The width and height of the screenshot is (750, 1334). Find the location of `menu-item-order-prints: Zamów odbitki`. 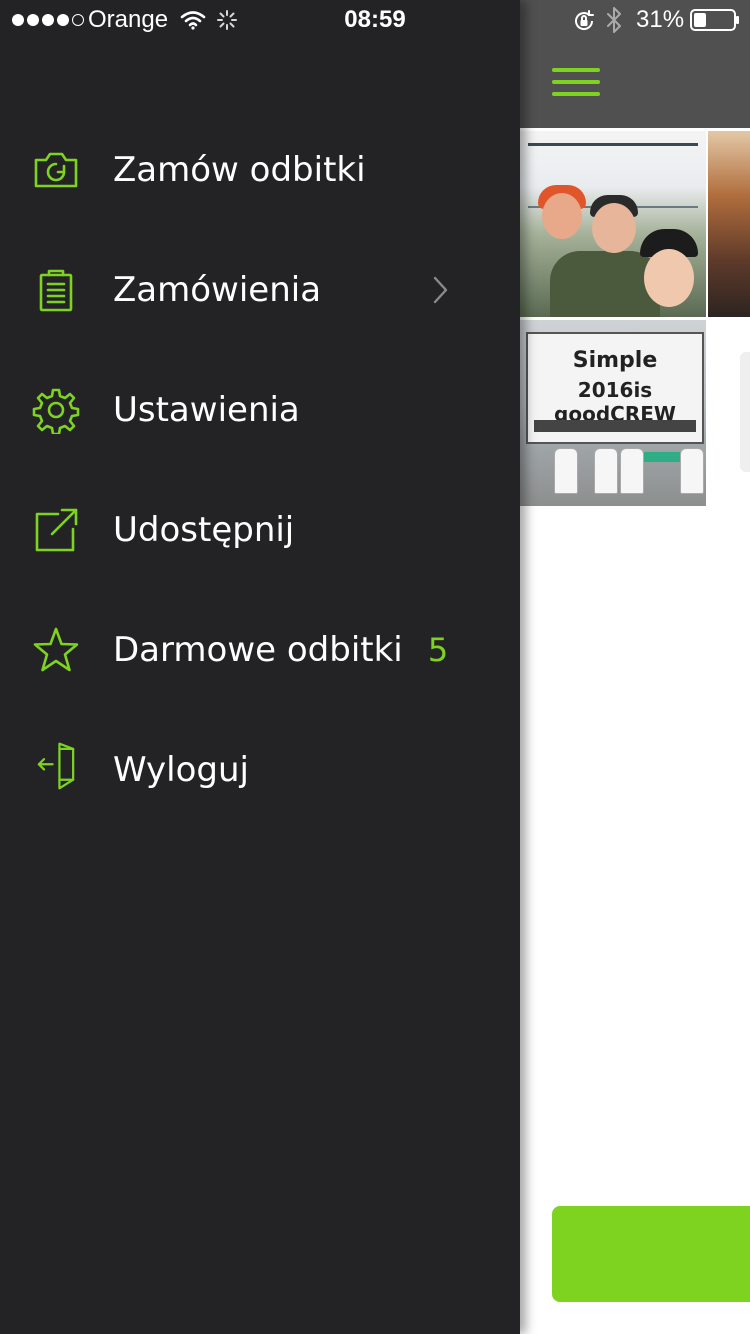

menu-item-order-prints: Zamów odbitki is located at coordinates (260, 170).